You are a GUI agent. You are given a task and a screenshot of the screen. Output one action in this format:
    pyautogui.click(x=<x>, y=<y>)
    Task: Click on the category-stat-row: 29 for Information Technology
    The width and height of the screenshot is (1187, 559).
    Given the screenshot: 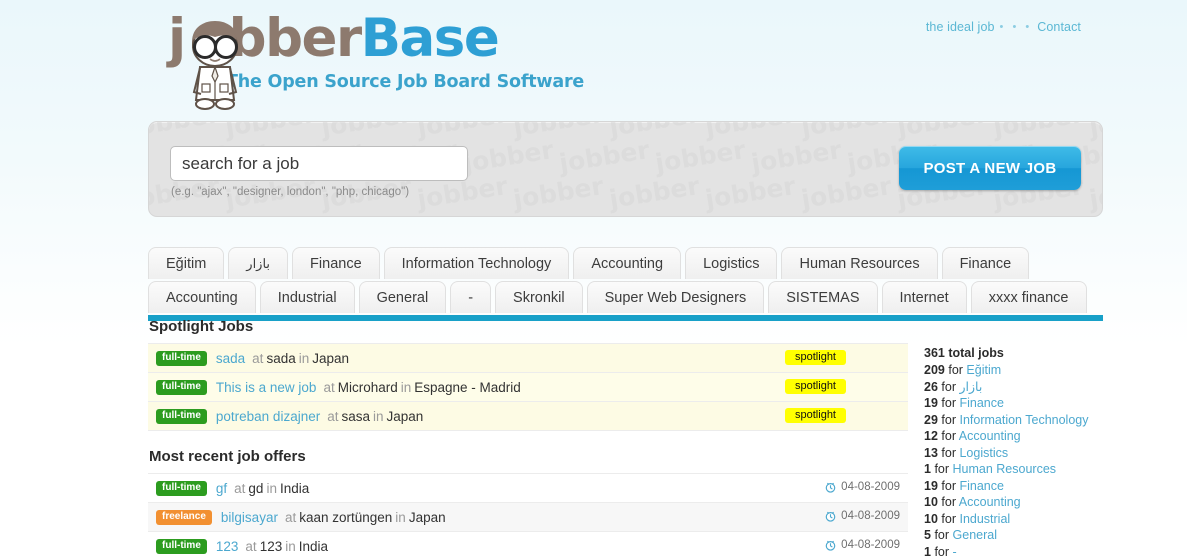 What is the action you would take?
    pyautogui.click(x=1049, y=420)
    